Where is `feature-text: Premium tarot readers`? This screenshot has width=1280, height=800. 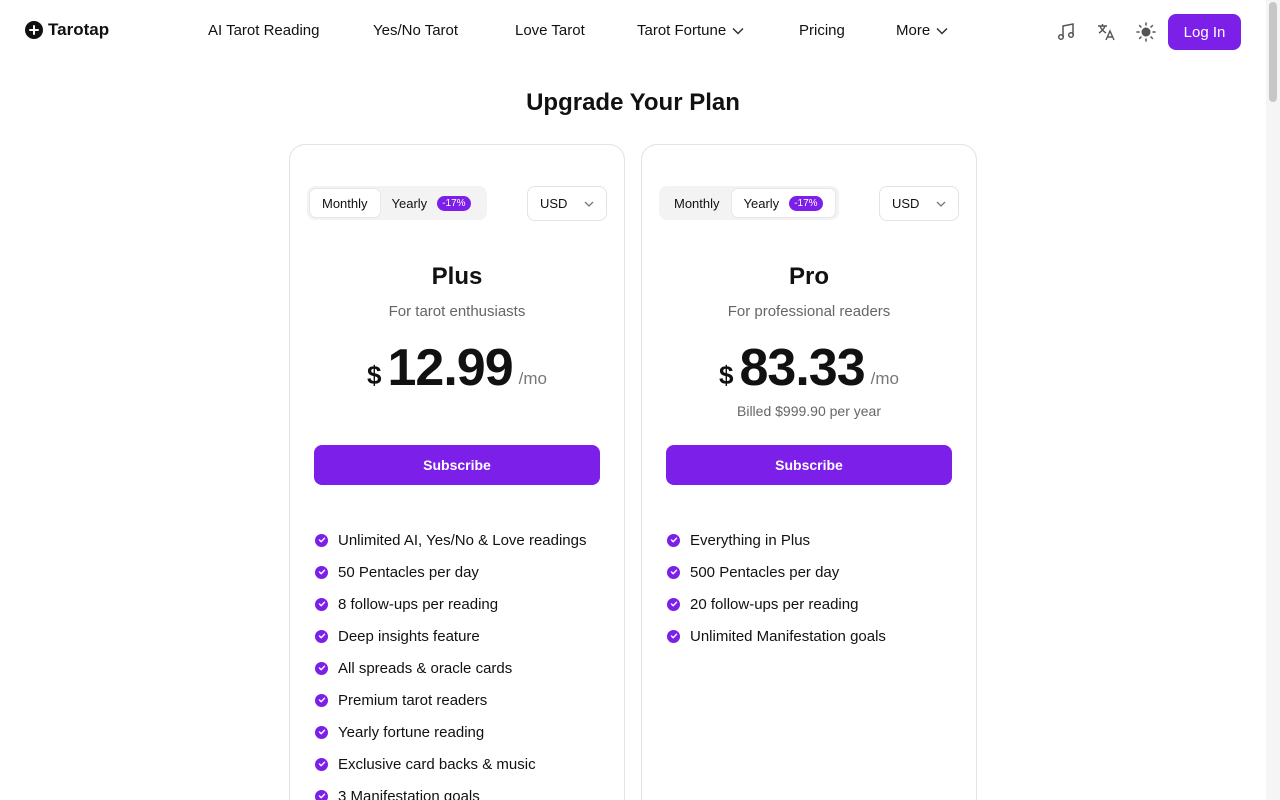
feature-text: Premium tarot readers is located at coordinates (413, 700).